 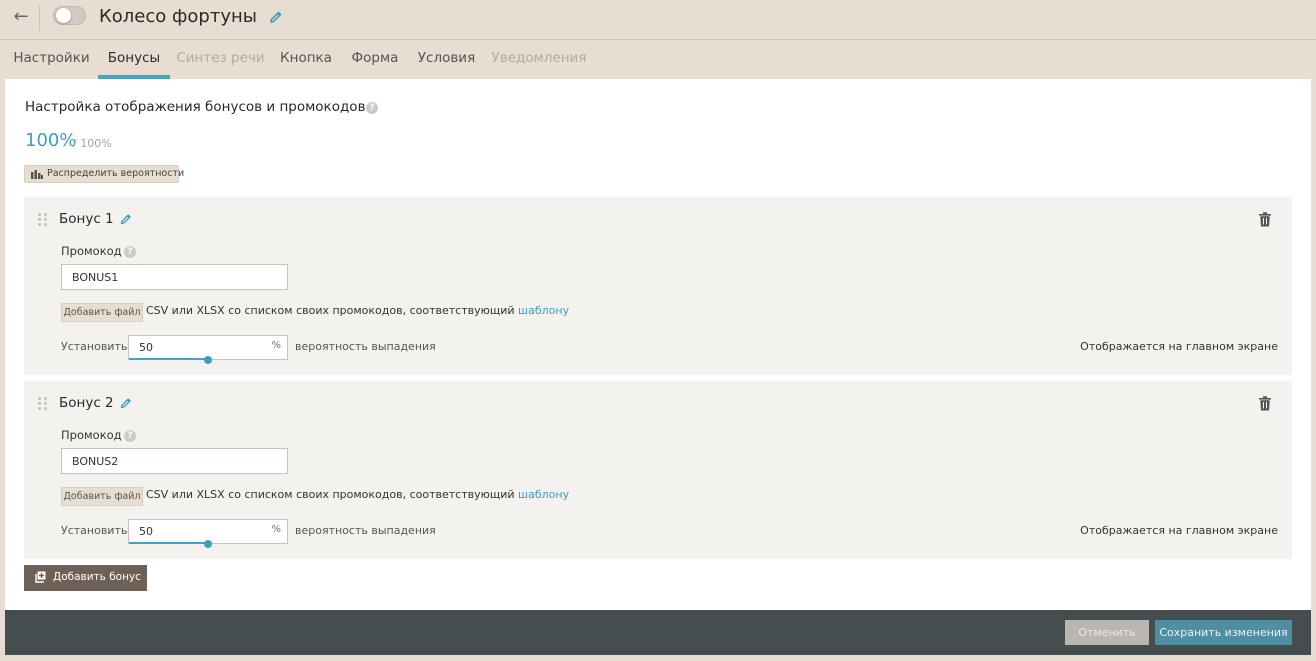 I want to click on tab-conditions: Условия, so click(x=446, y=60).